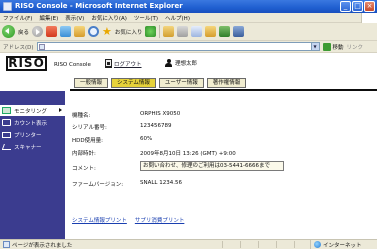 This screenshot has height=249, width=377. I want to click on sidebar-item-scanner: スキャナー, so click(32, 146).